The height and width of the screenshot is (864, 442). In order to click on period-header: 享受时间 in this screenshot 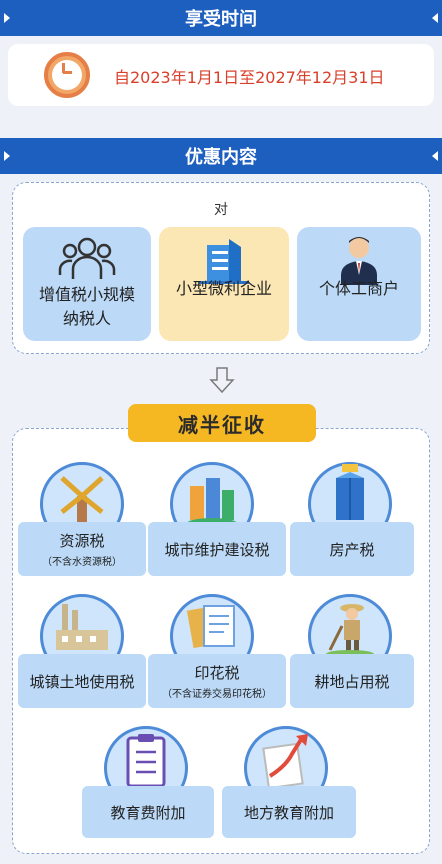, I will do `click(221, 18)`.